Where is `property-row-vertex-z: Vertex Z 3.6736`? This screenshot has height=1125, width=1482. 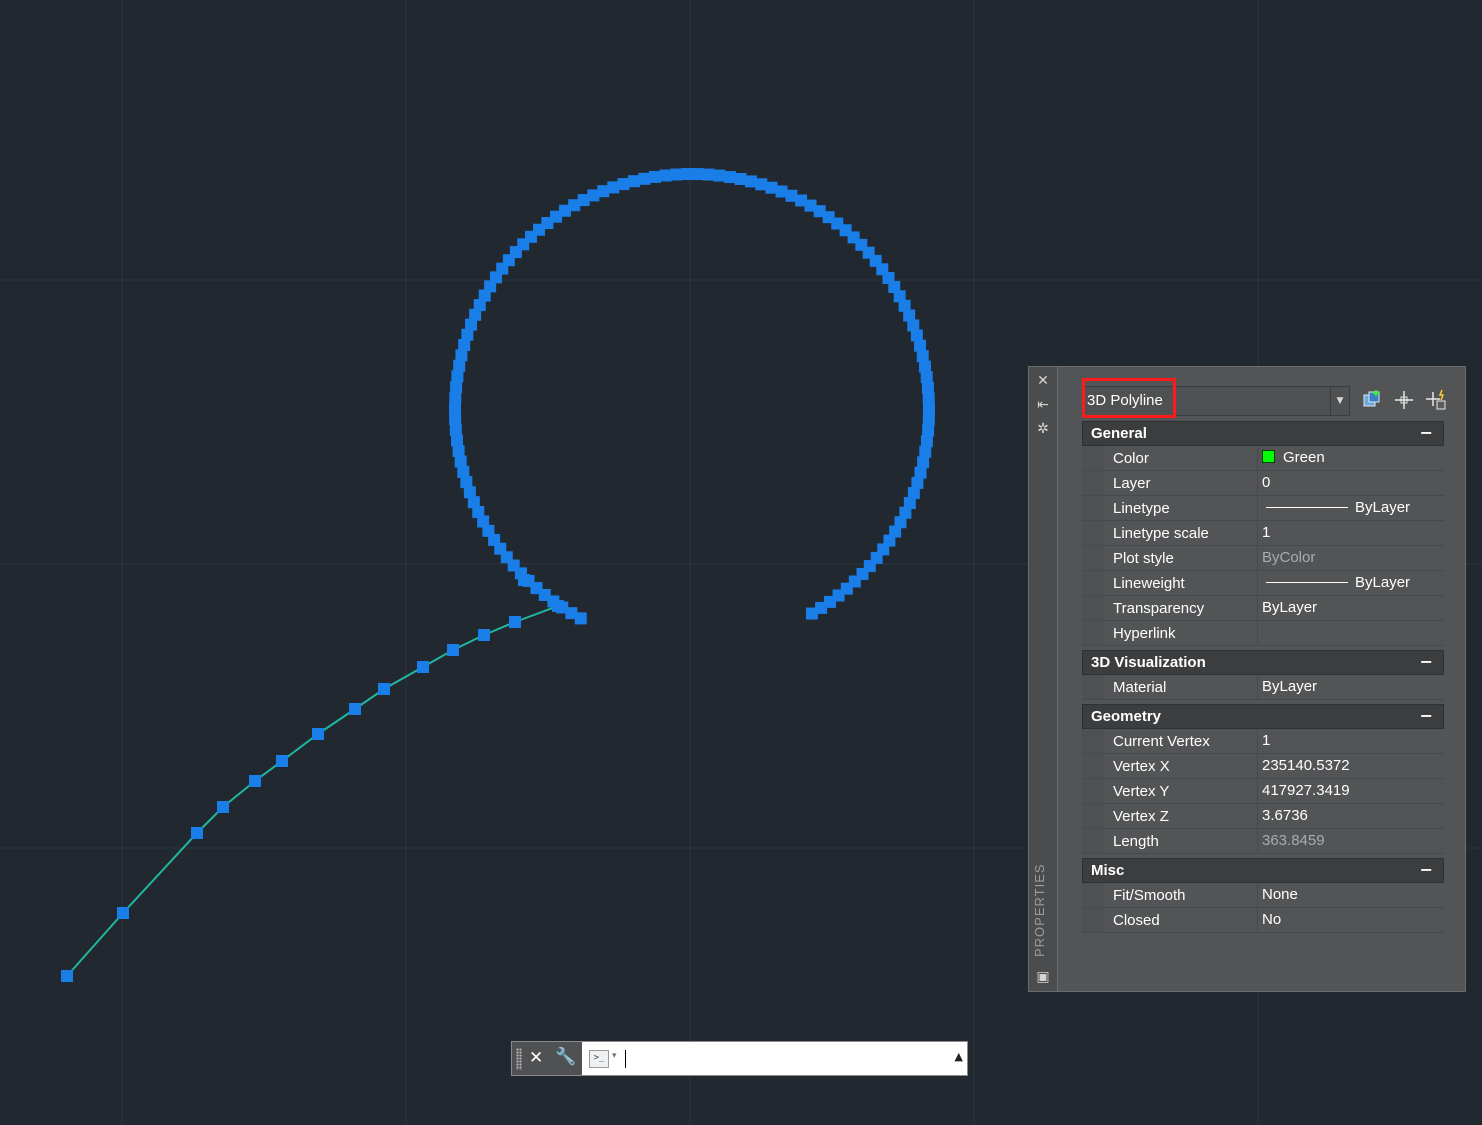 property-row-vertex-z: Vertex Z 3.6736 is located at coordinates (1263, 816).